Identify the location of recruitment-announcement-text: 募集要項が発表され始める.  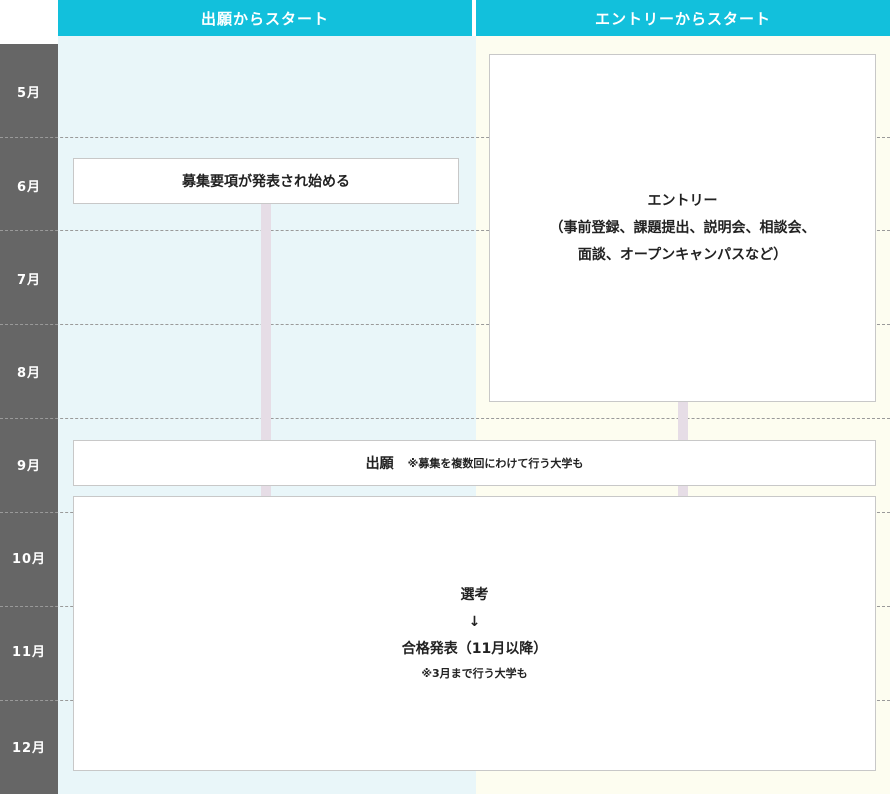
(266, 182).